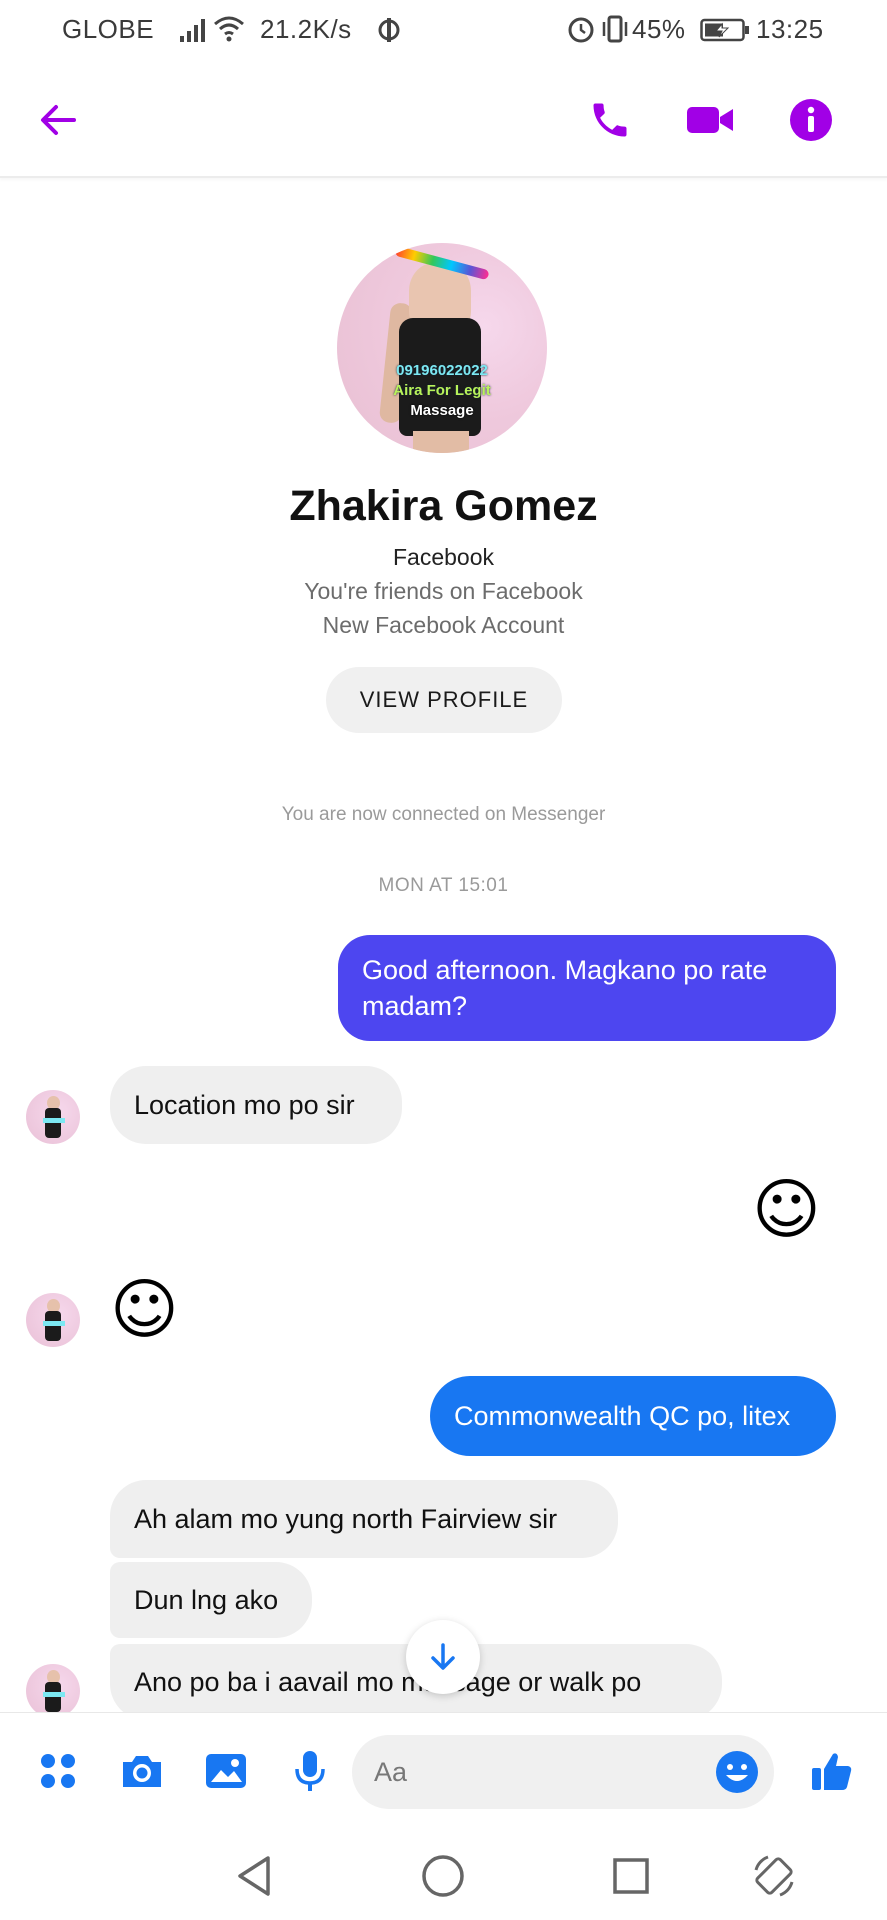 Image resolution: width=887 pixels, height=1920 pixels. What do you see at coordinates (659, 29) in the screenshot?
I see `battery-percent: 45%` at bounding box center [659, 29].